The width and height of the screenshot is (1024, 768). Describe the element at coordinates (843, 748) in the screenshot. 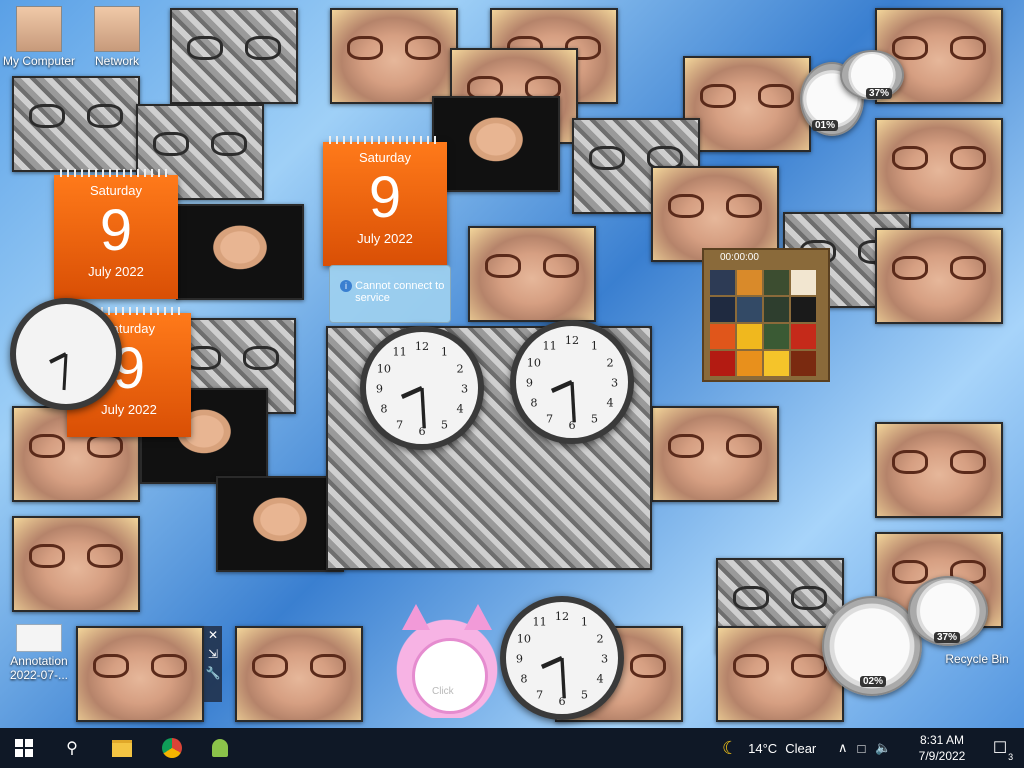

I see `chevron-up-icon: ∧` at that location.